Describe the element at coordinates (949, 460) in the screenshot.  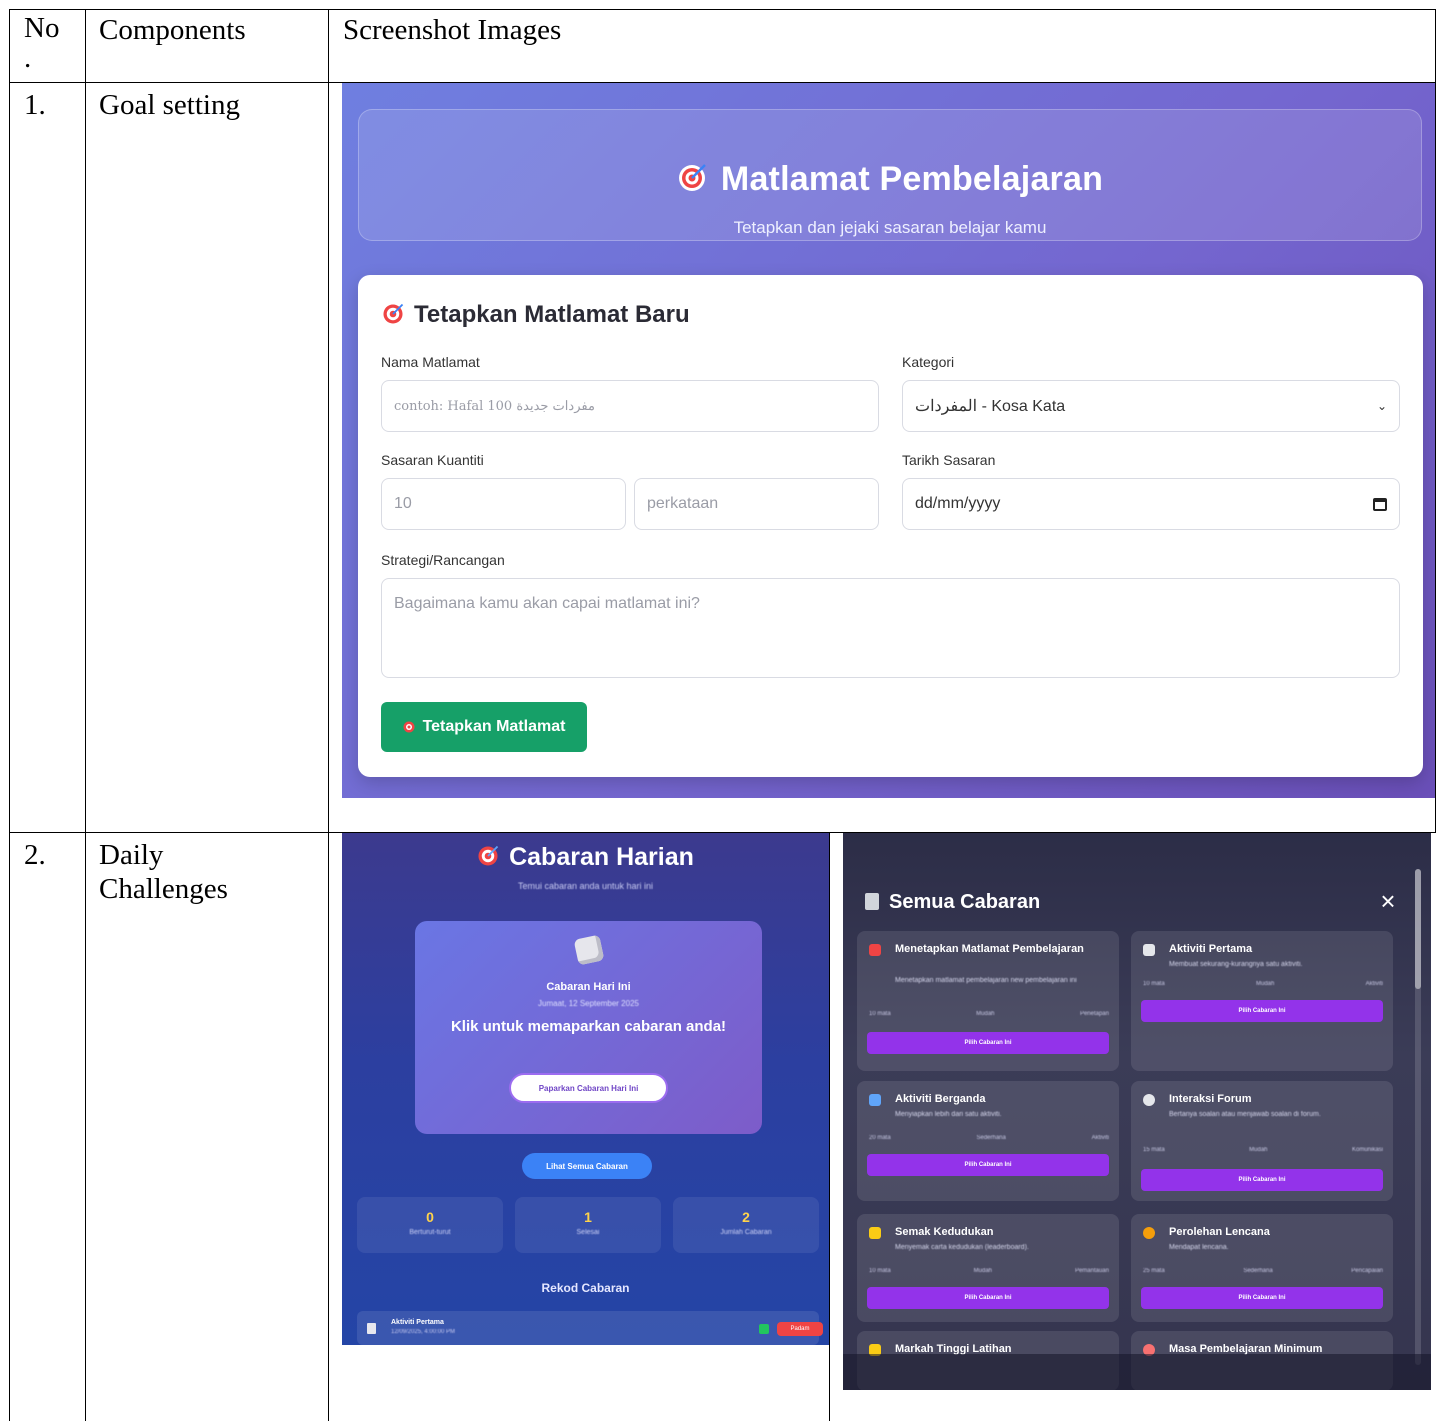
I see `target-date-label: Tarikh Sasaran` at that location.